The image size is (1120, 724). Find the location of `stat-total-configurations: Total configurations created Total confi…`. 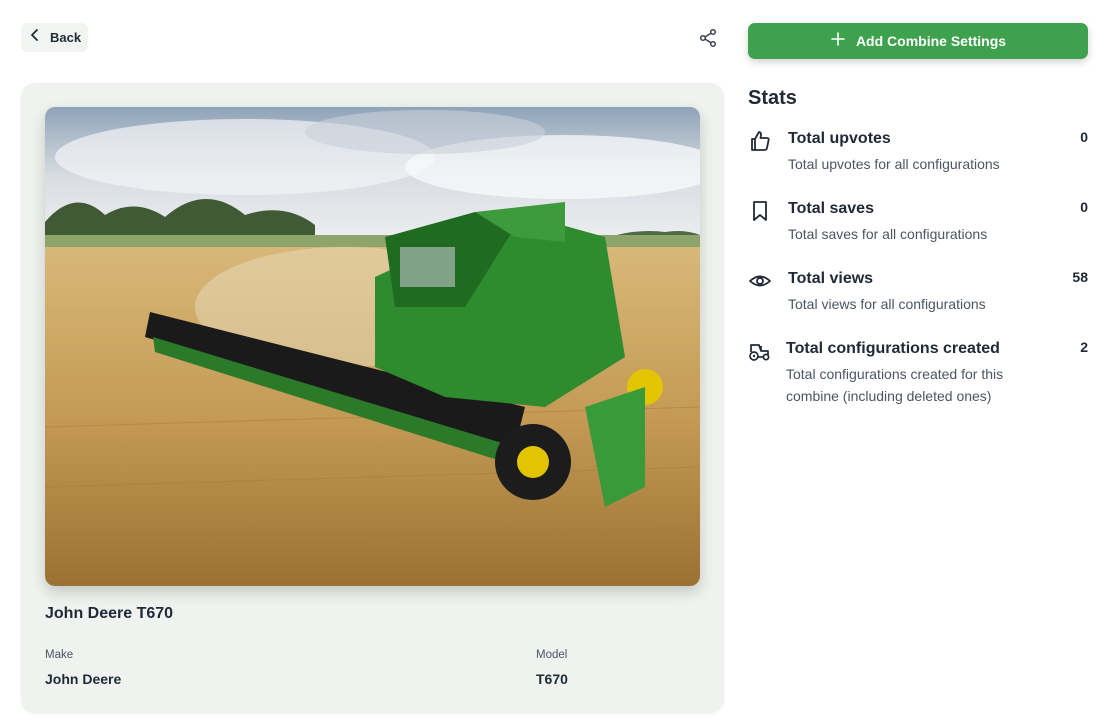

stat-total-configurations: Total configurations created Total confi… is located at coordinates (918, 375).